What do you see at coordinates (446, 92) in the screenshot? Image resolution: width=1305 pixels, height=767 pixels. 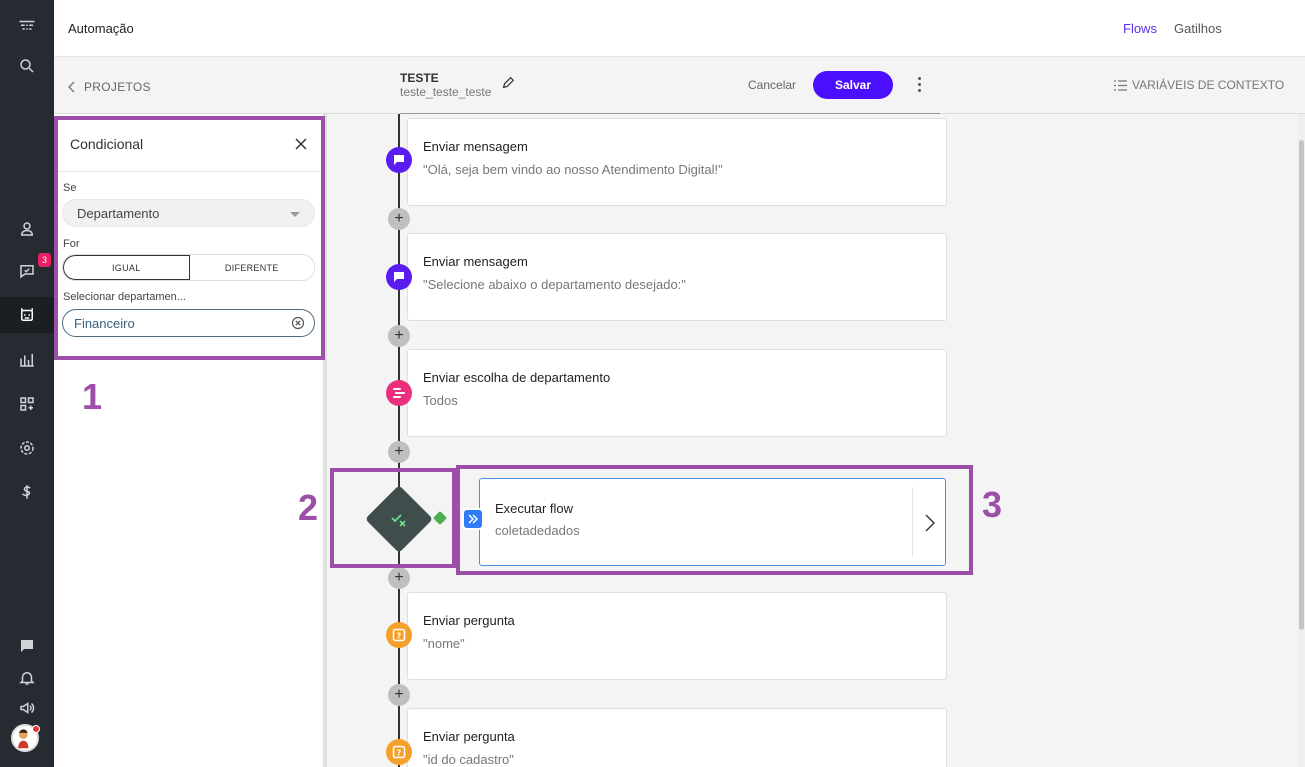 I see `flow-id: teste_teste_teste` at bounding box center [446, 92].